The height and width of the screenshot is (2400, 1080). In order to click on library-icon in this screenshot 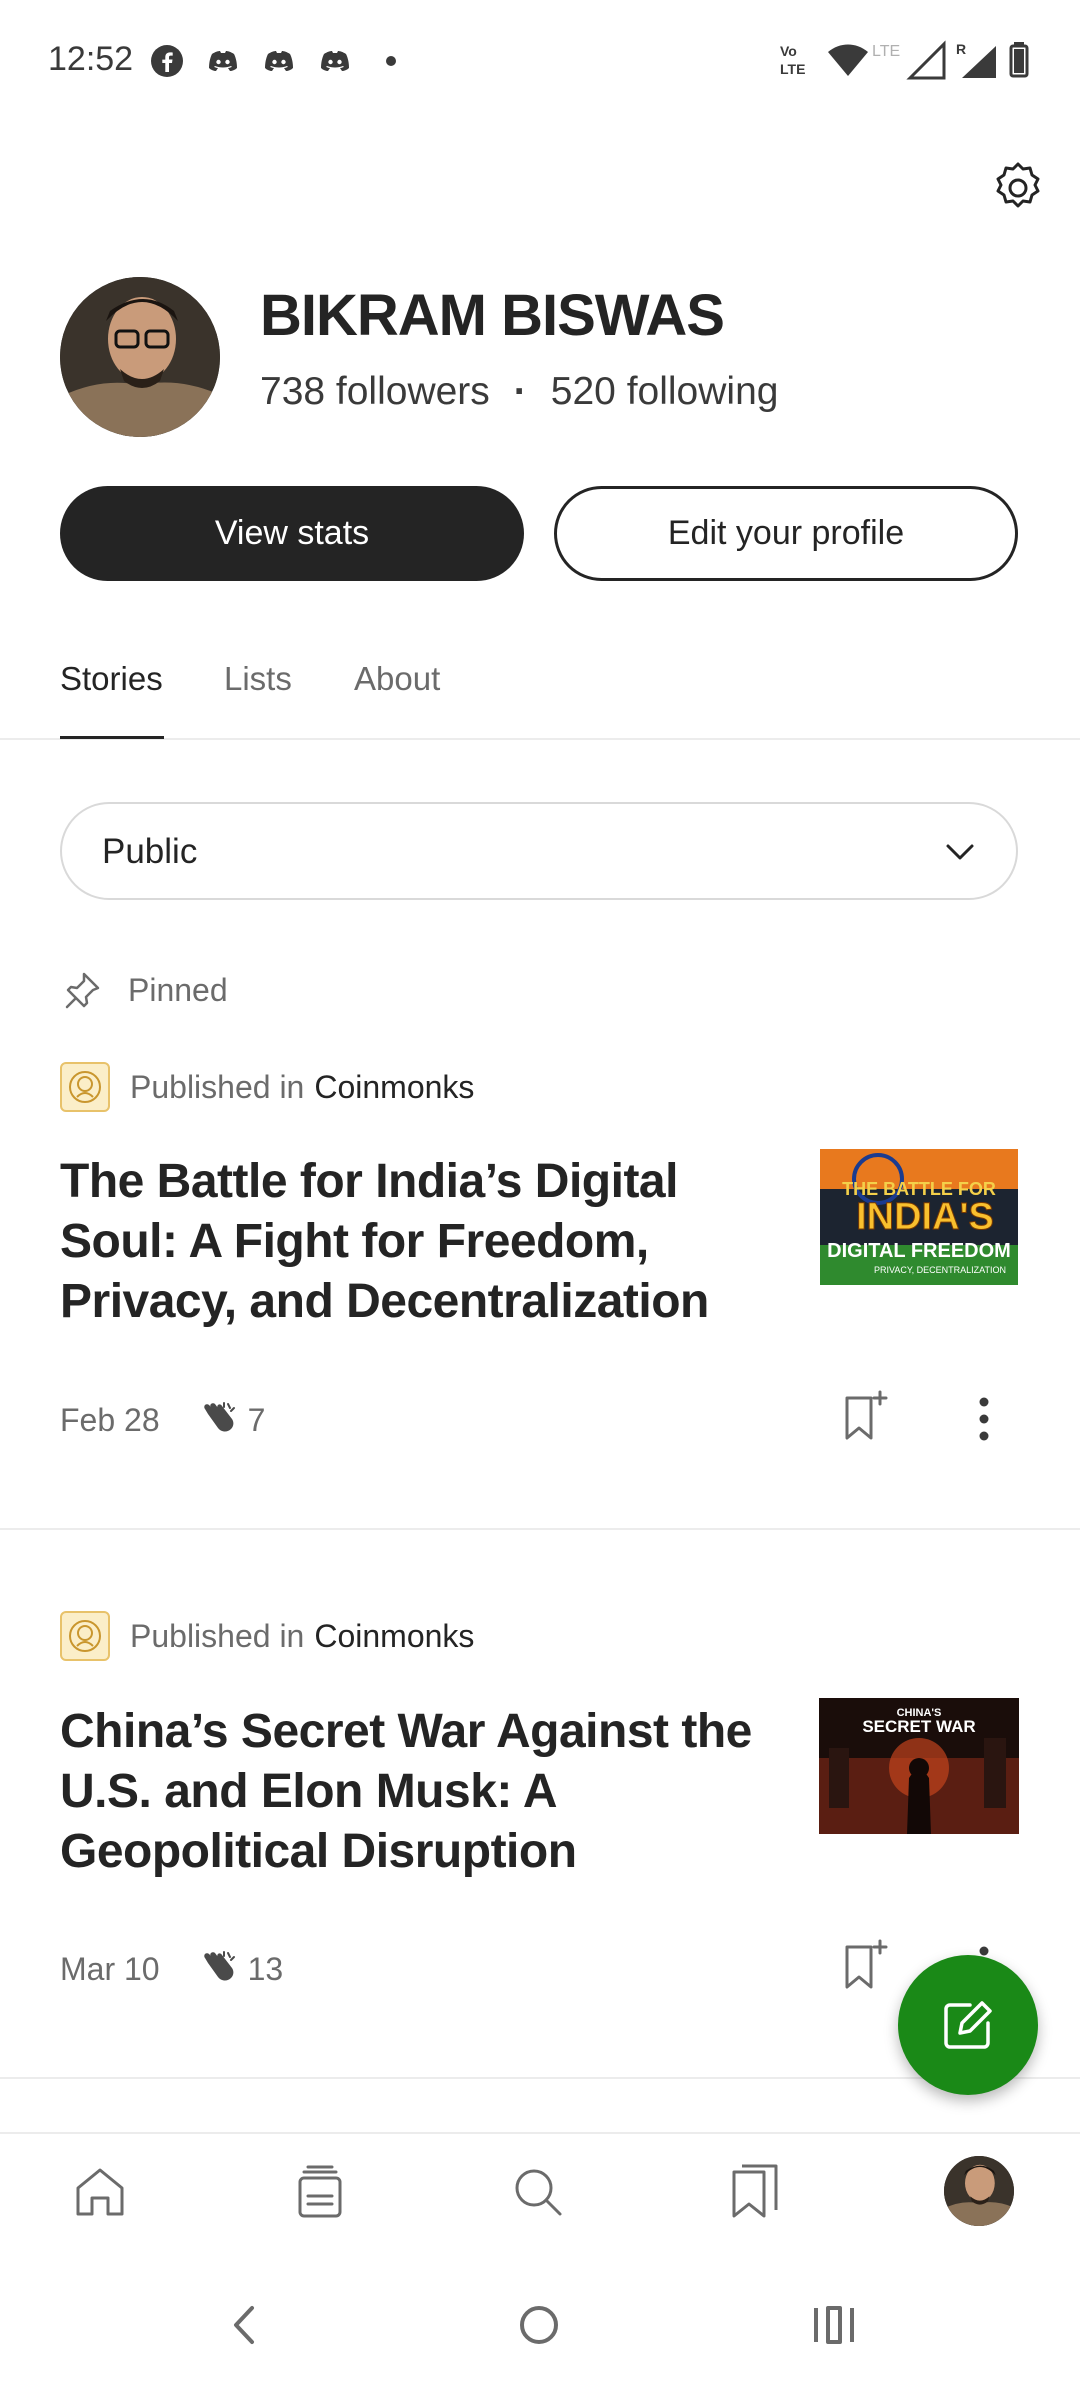, I will do `click(756, 2192)`.